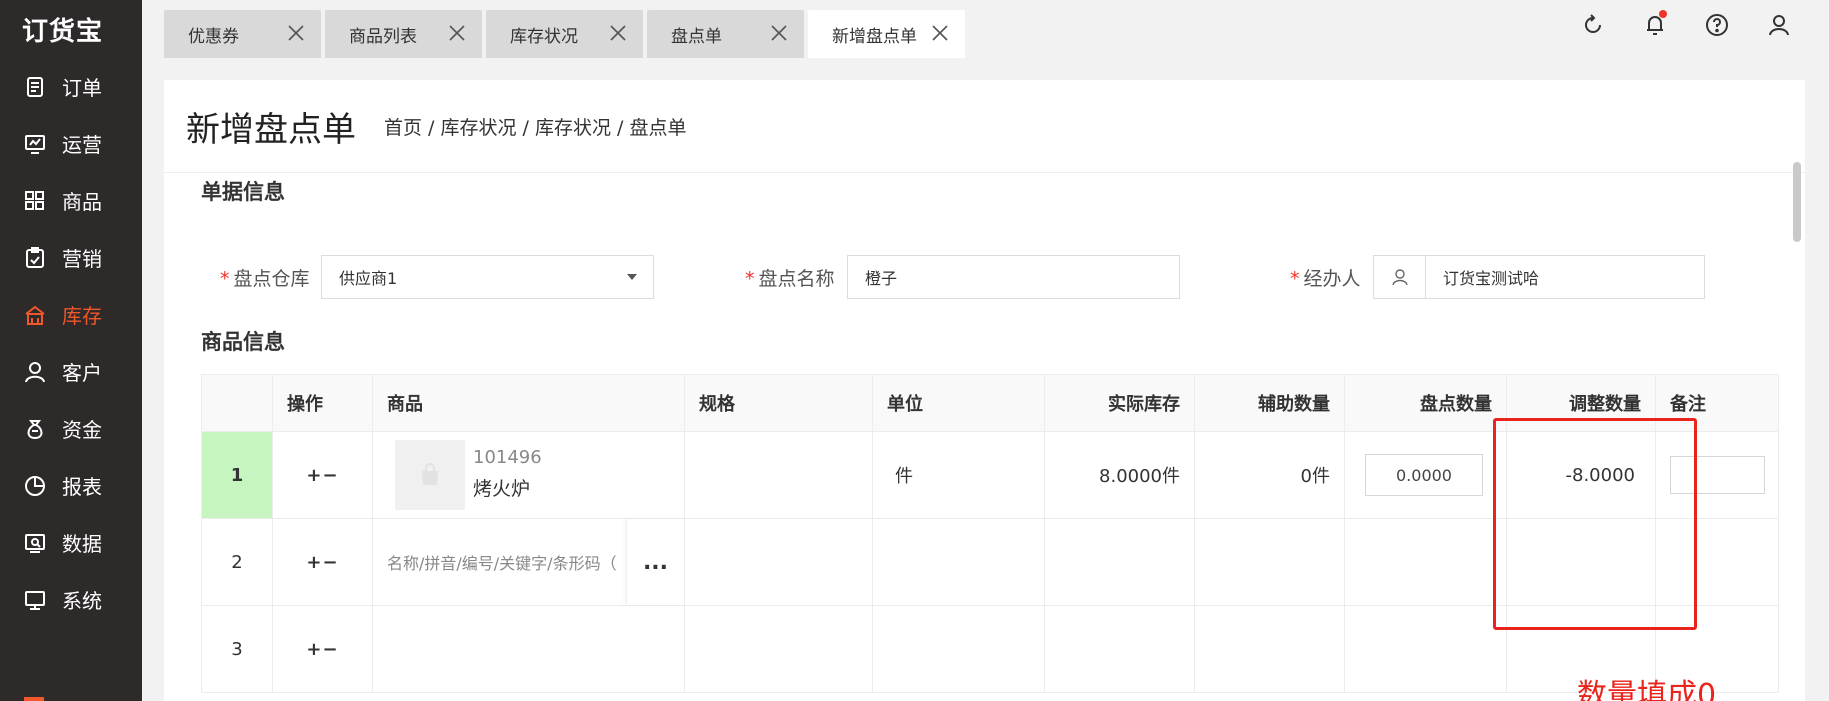  Describe the element at coordinates (82, 487) in the screenshot. I see `sidebar-item-label: 报表` at that location.